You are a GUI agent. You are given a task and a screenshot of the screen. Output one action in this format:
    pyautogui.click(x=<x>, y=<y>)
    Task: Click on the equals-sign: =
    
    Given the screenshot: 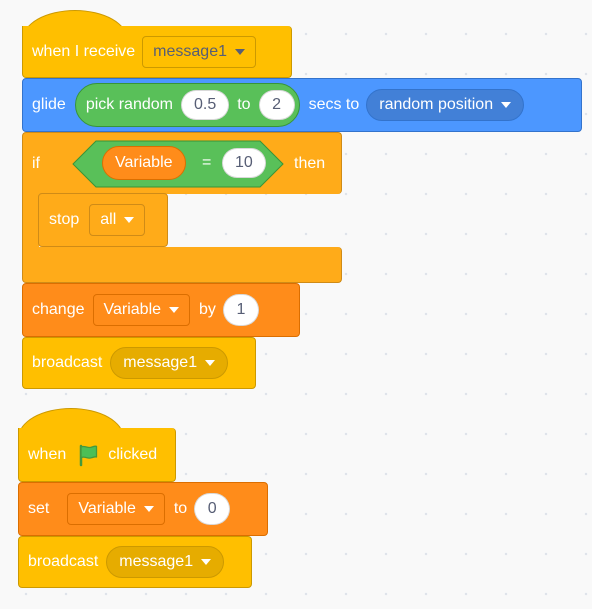 What is the action you would take?
    pyautogui.click(x=207, y=162)
    